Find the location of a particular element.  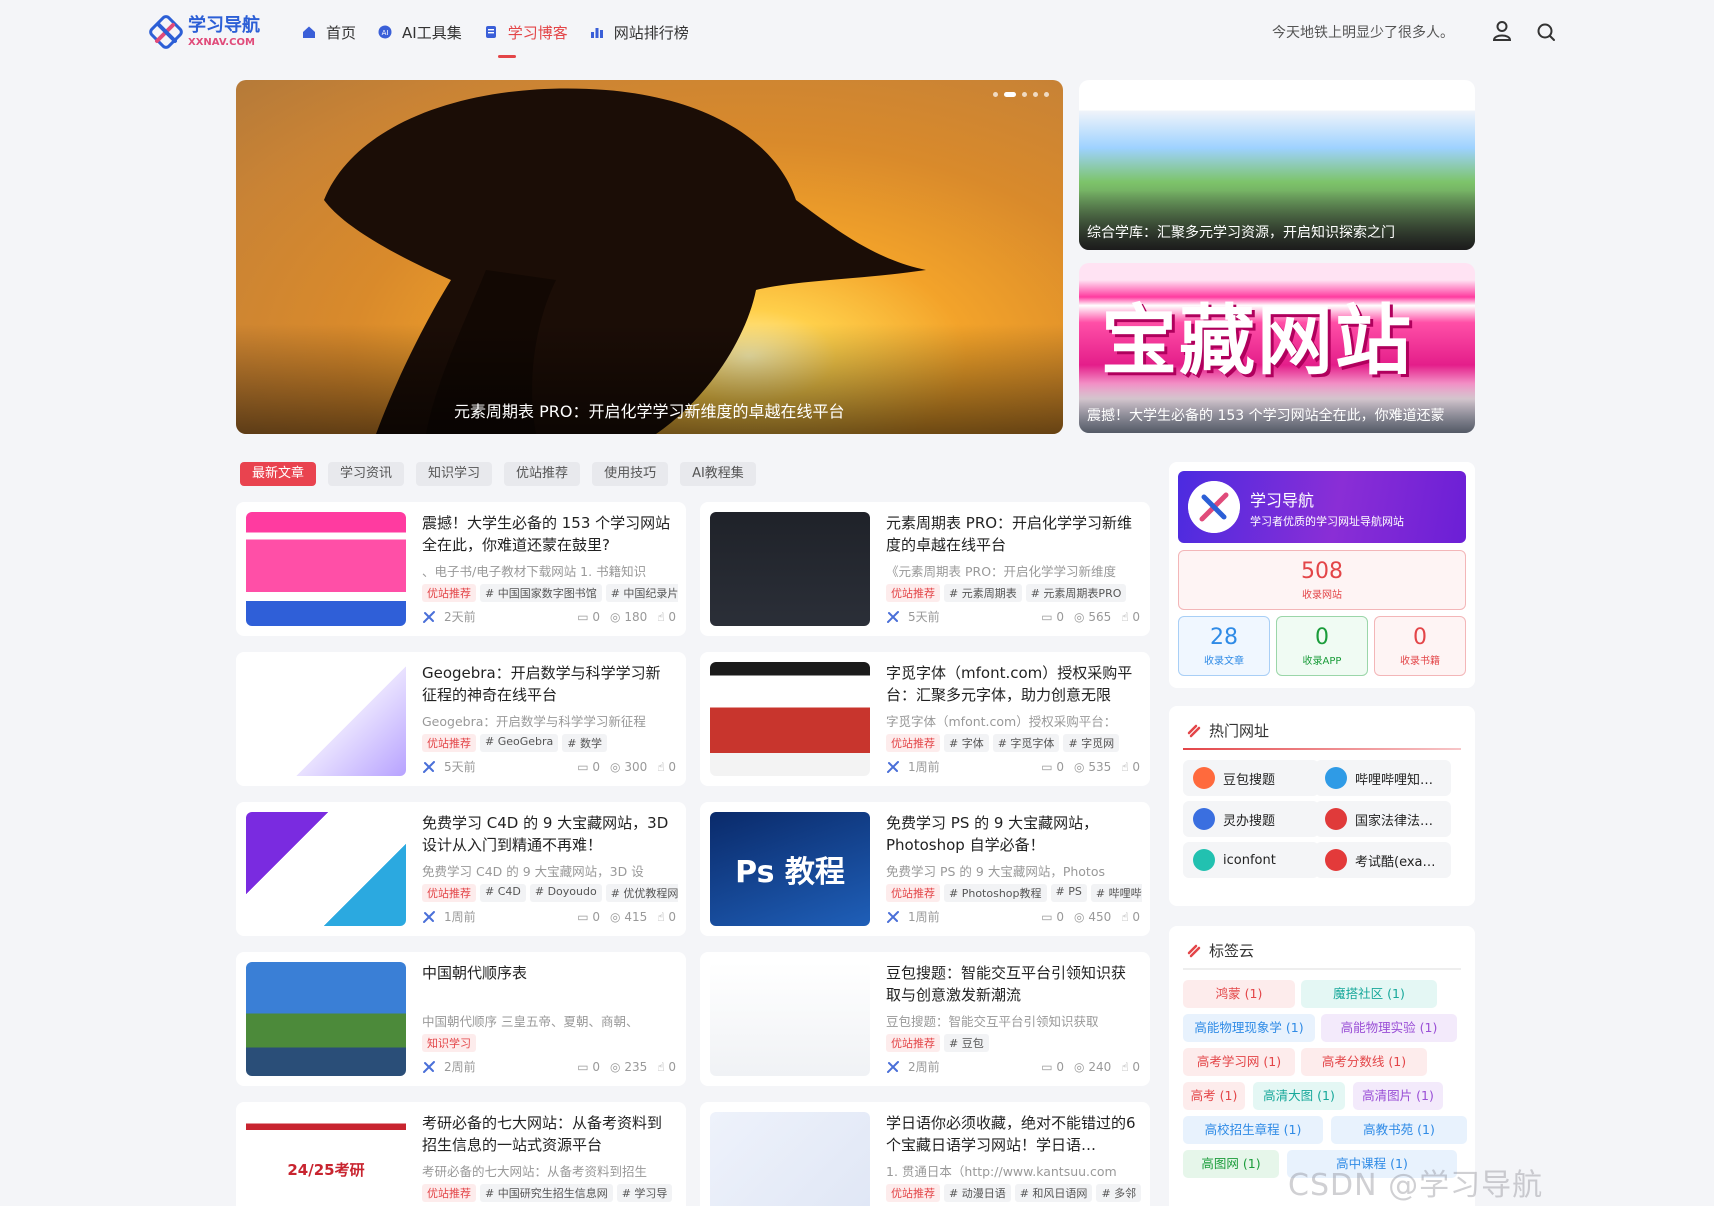

tag-cloud-item: 鸿蒙 (1) is located at coordinates (1239, 994).